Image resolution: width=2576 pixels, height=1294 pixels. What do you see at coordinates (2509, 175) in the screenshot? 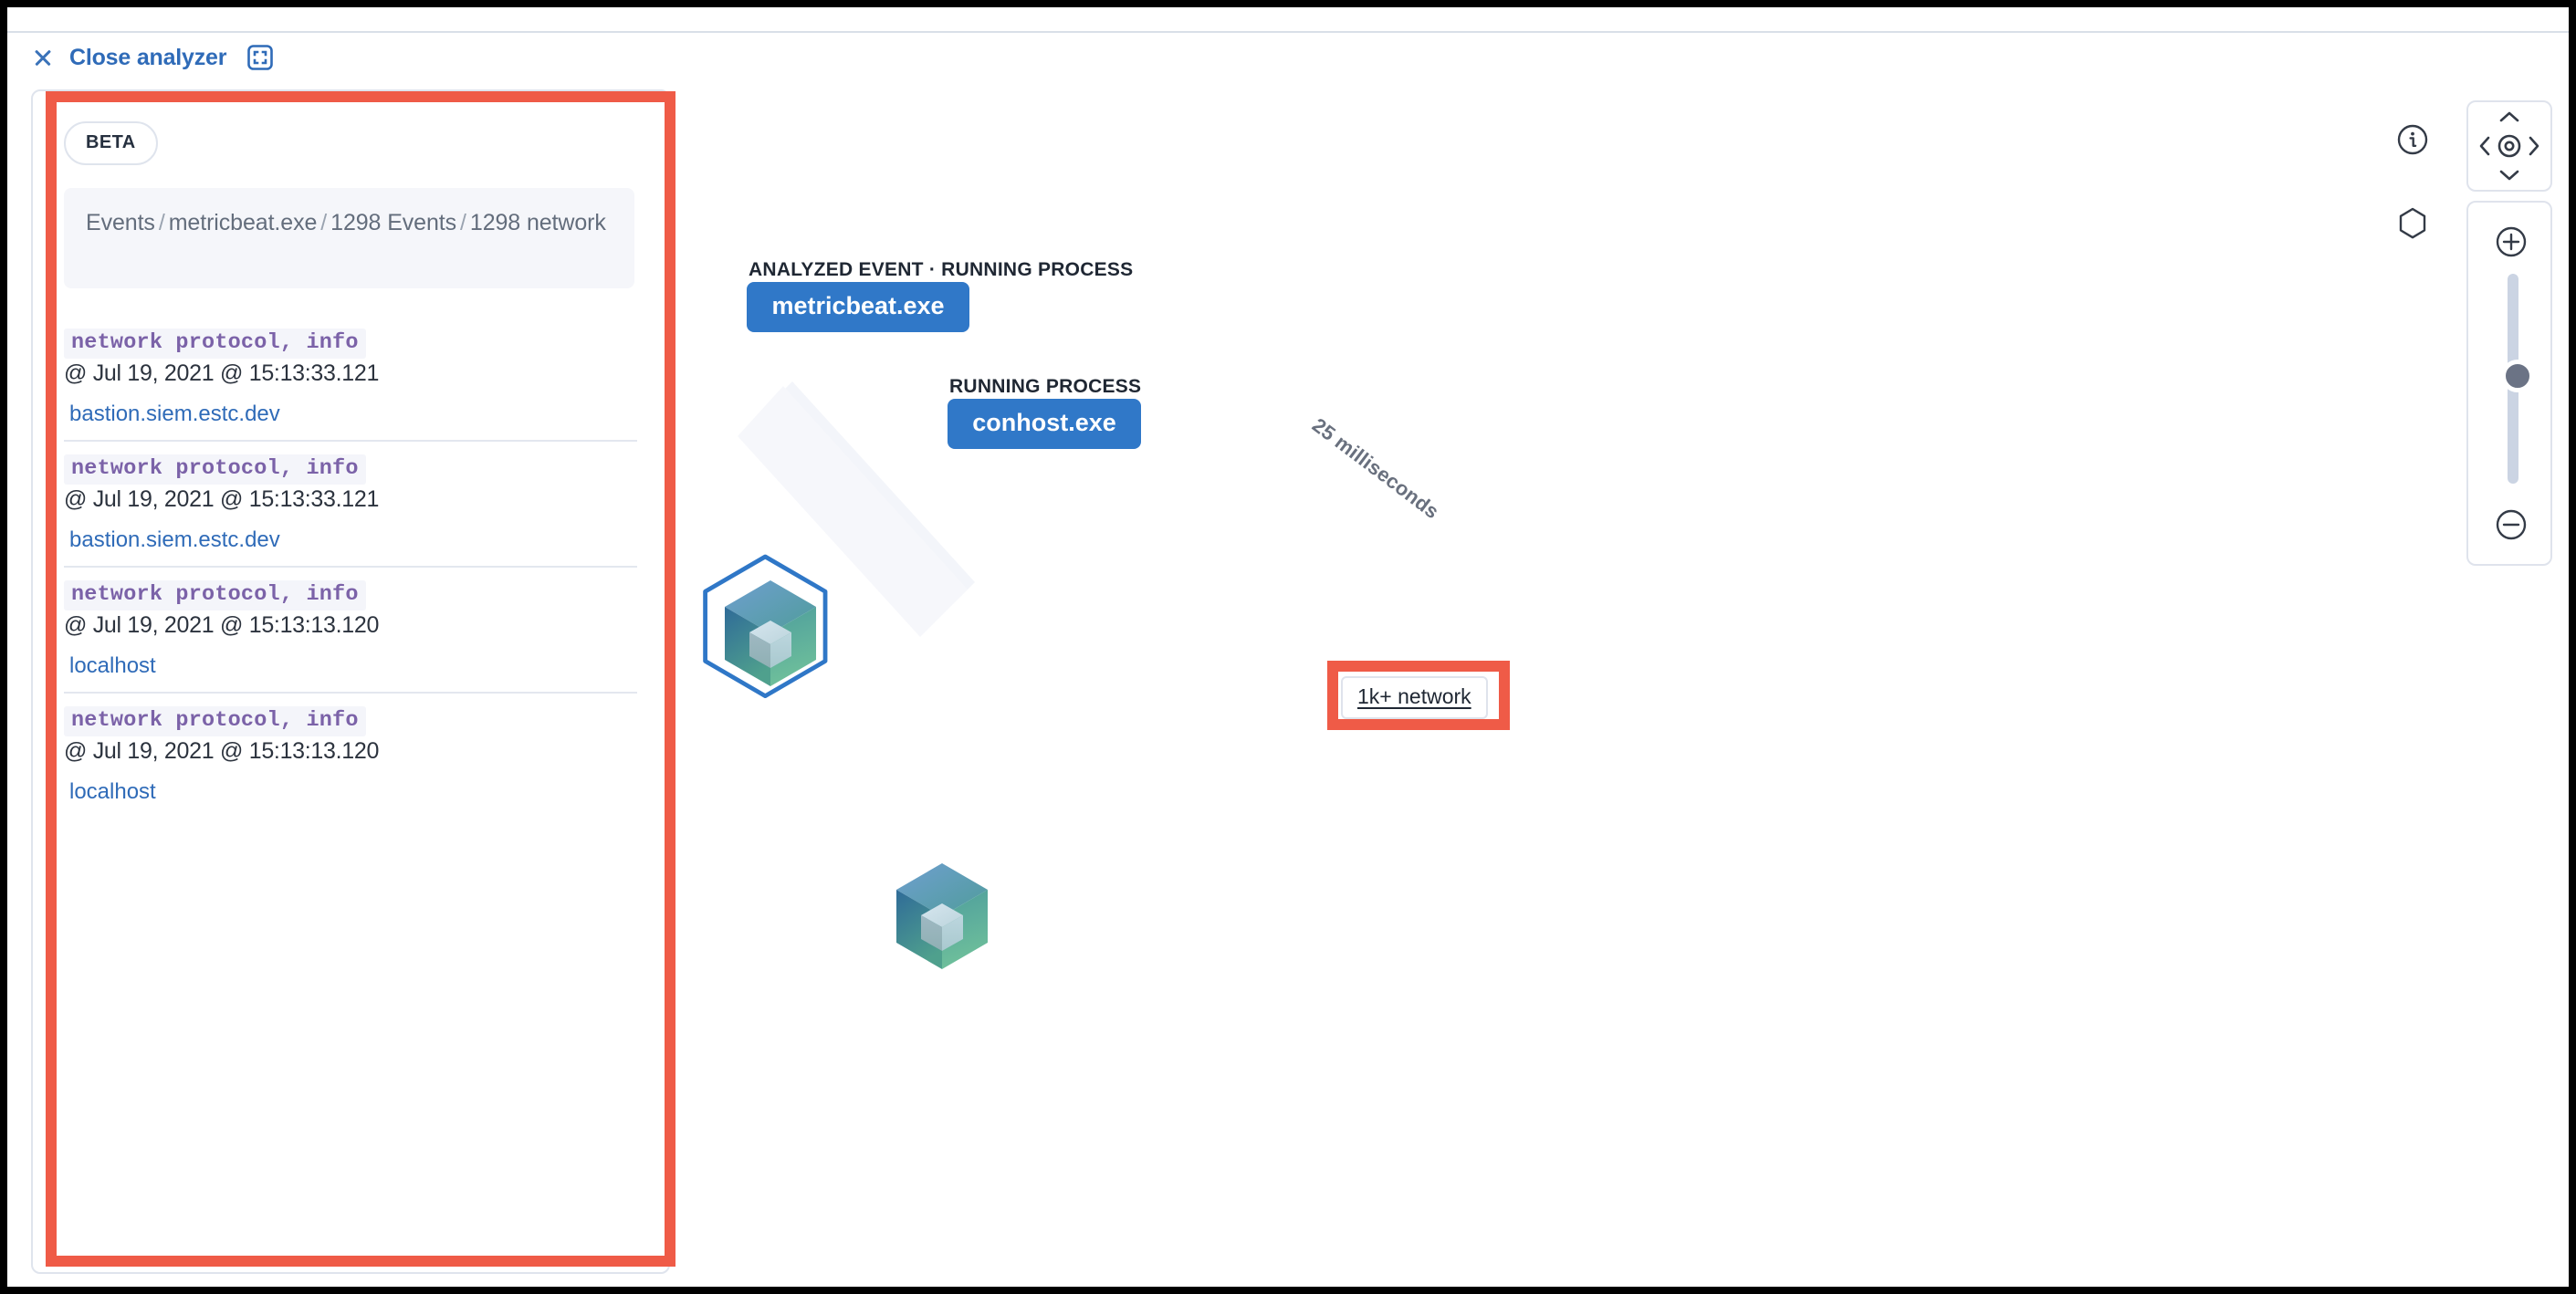
I see `chevron-down-icon` at bounding box center [2509, 175].